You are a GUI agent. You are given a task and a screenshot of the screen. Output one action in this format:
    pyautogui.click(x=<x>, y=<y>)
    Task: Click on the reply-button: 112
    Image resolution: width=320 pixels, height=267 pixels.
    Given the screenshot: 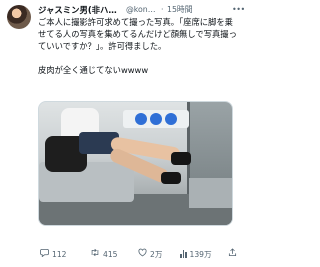 What is the action you would take?
    pyautogui.click(x=53, y=254)
    